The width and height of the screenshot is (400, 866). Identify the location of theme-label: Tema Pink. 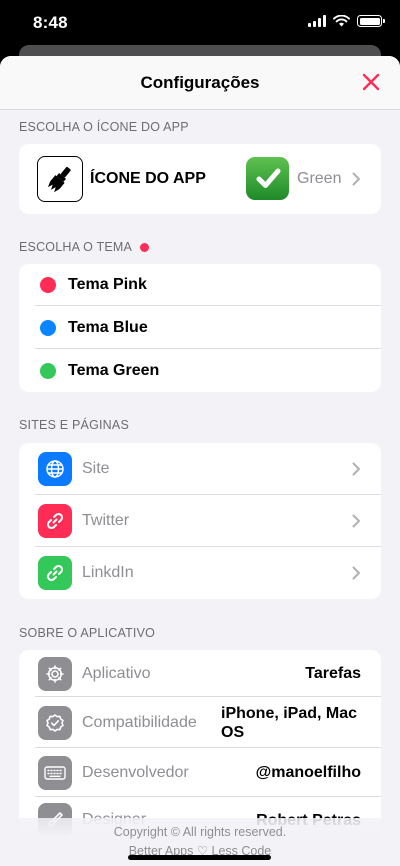
(107, 284).